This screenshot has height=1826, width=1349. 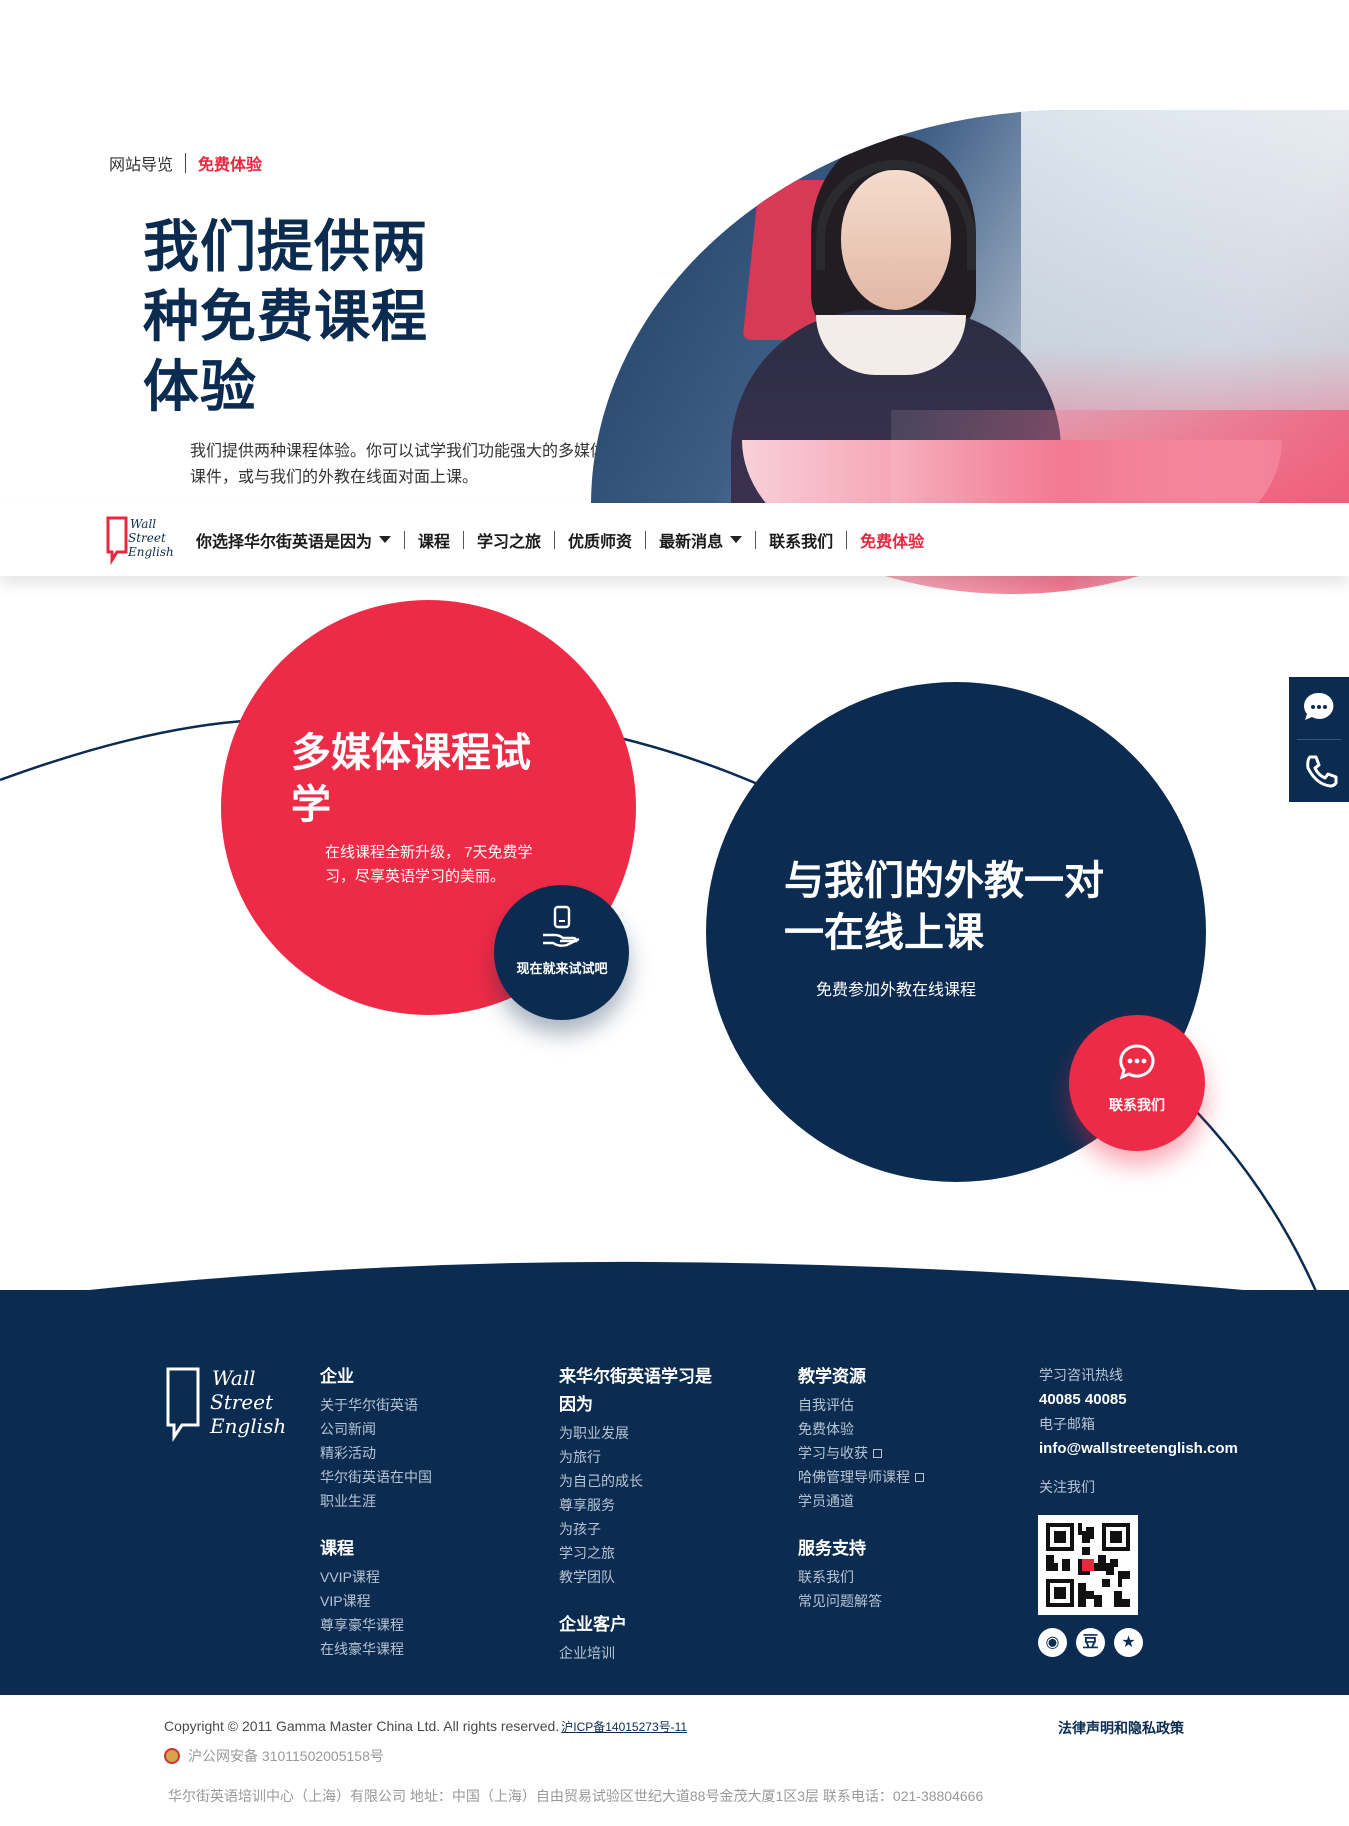 I want to click on footer-link: 教学团队, so click(x=639, y=1577).